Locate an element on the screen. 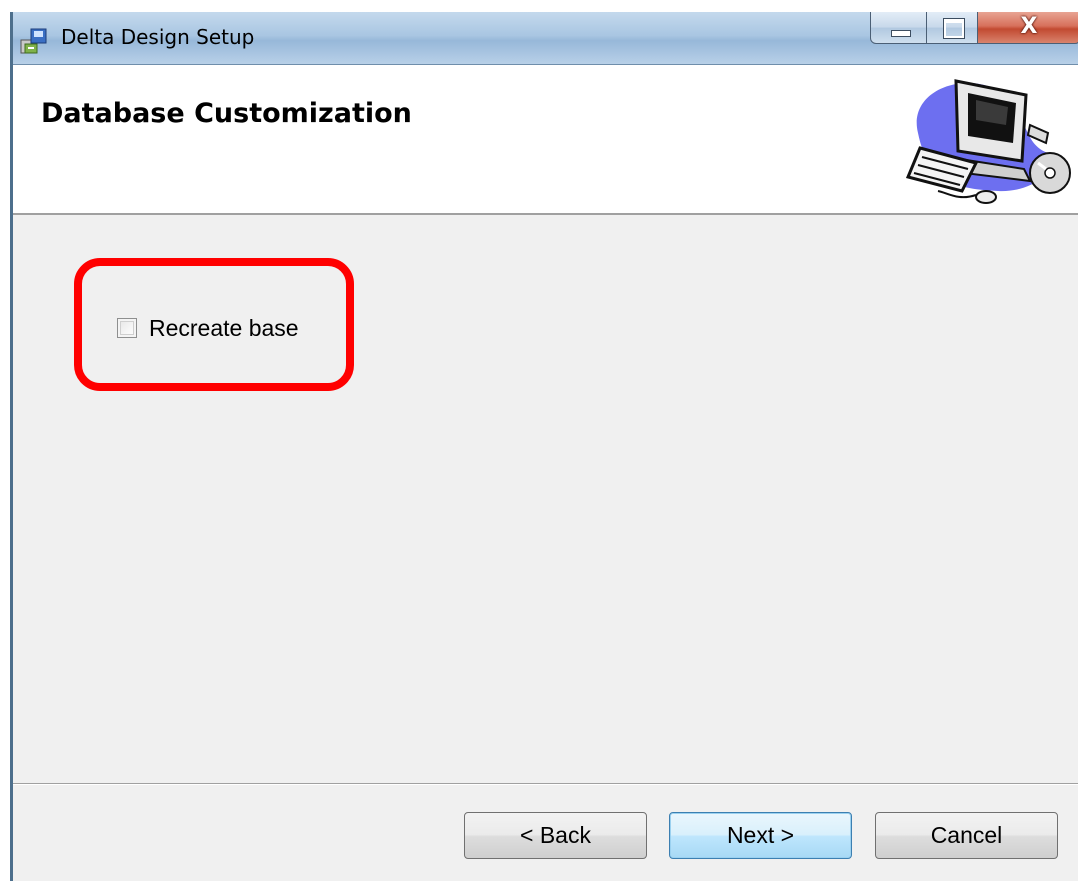 Image resolution: width=1078 pixels, height=881 pixels. installer-app-icon is located at coordinates (33, 41).